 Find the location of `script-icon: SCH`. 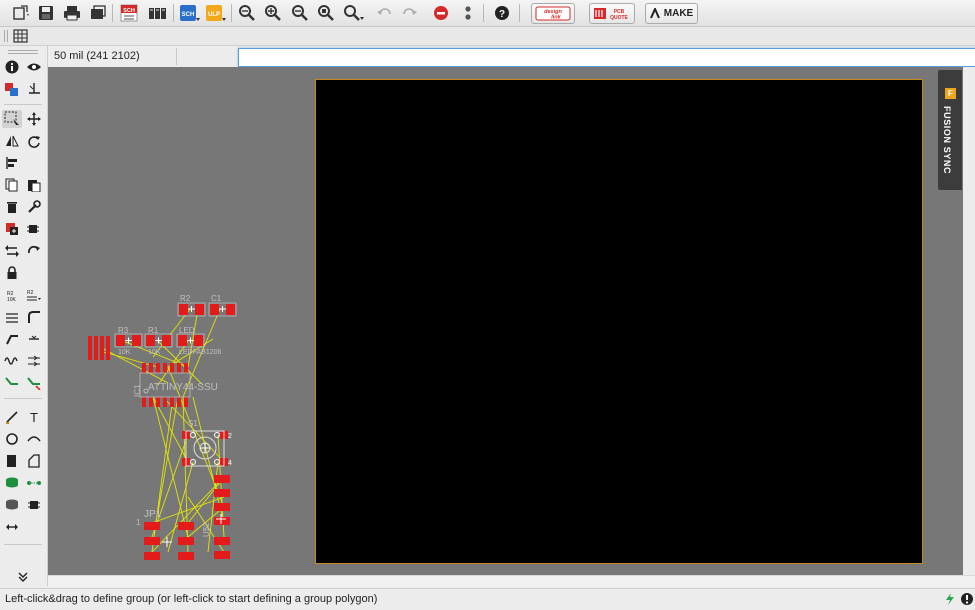

script-icon: SCH is located at coordinates (190, 13).